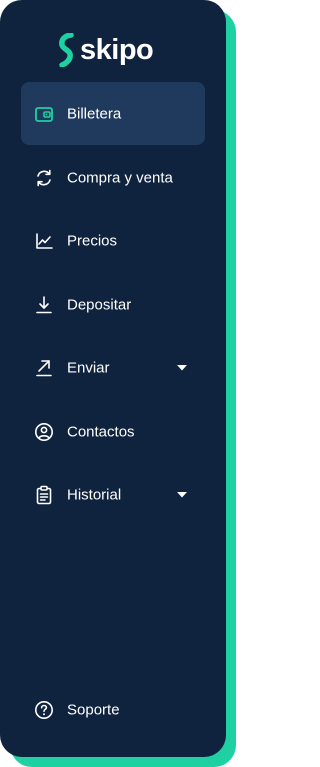  Describe the element at coordinates (101, 431) in the screenshot. I see `sidebar-item-label: Contactos` at that location.